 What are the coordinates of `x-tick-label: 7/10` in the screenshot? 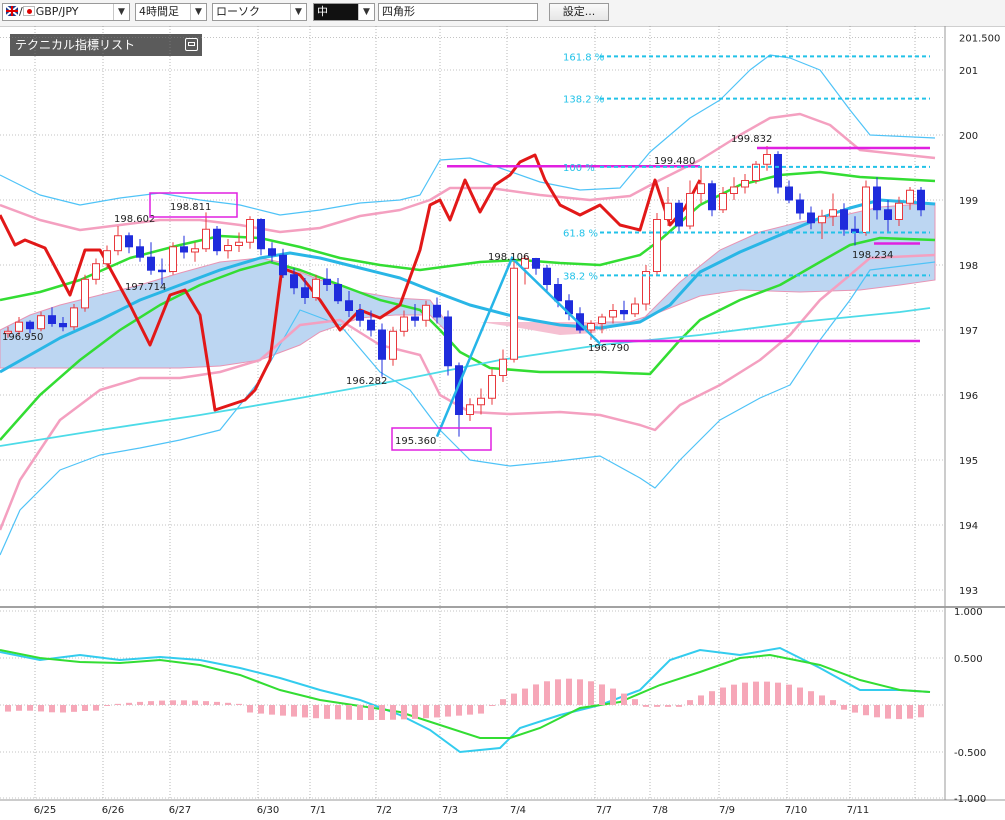 It's located at (796, 810).